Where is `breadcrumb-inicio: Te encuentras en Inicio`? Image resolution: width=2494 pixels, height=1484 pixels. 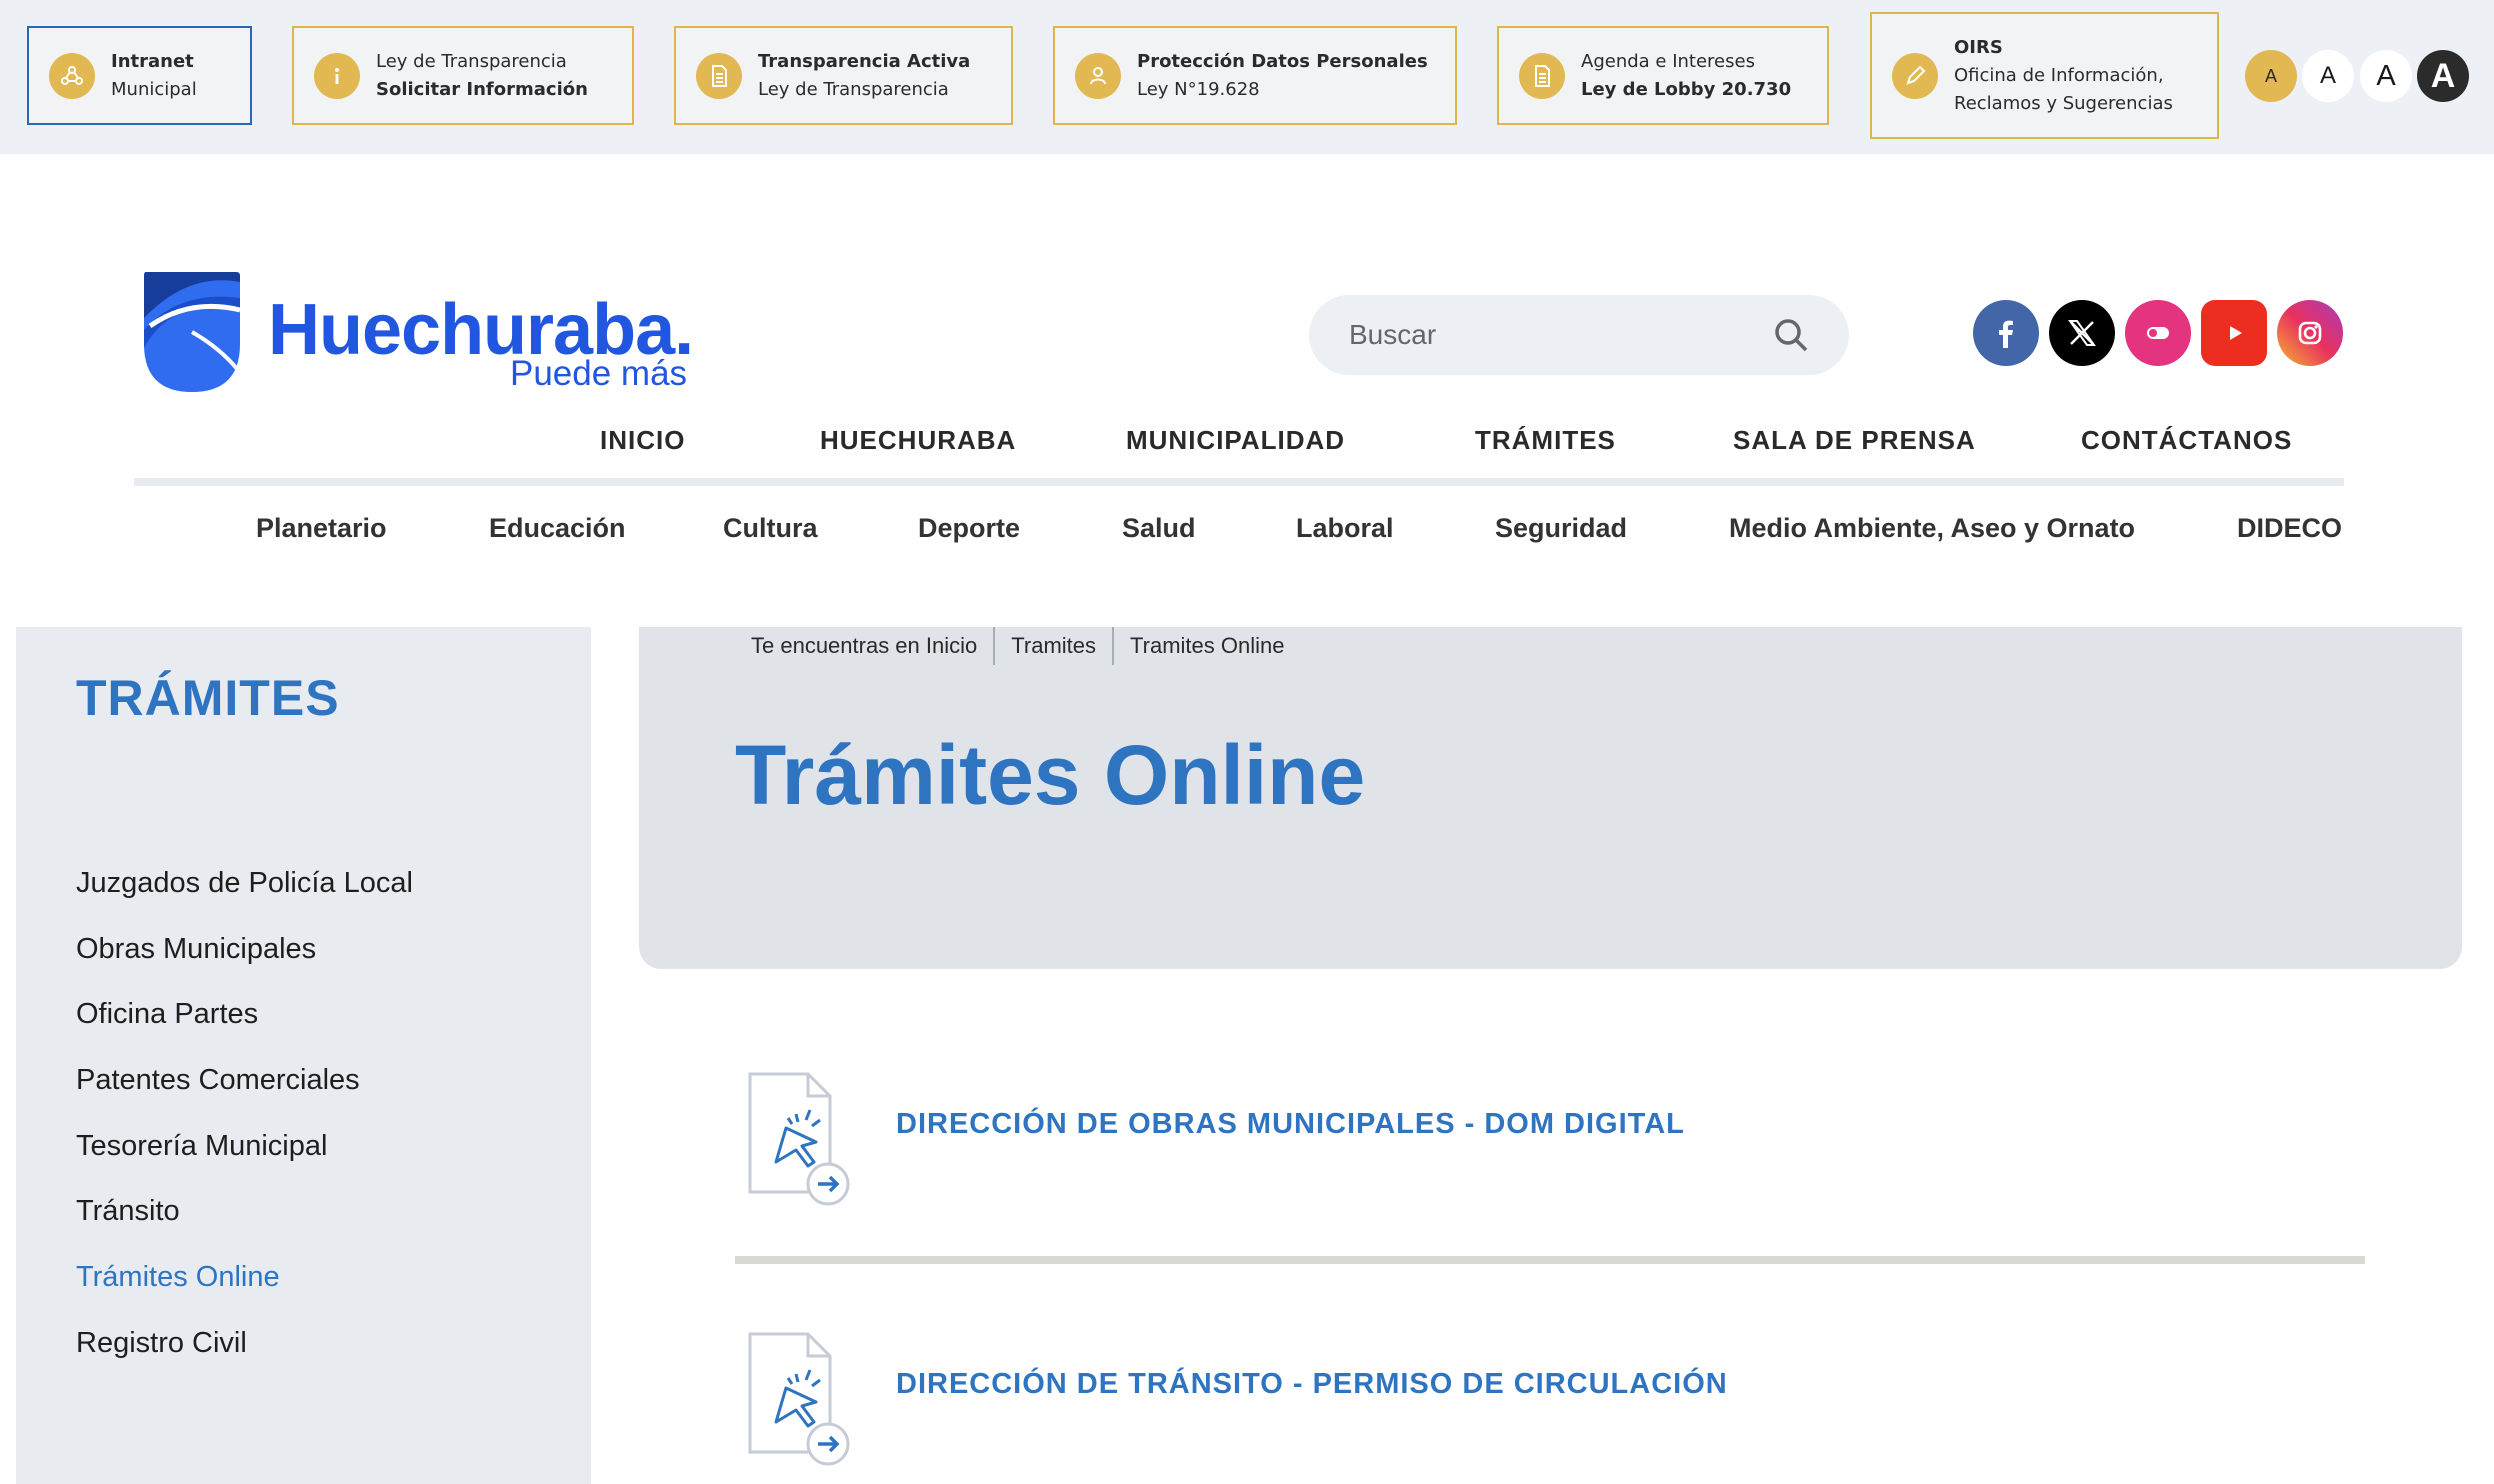 breadcrumb-inicio: Te encuentras en Inicio is located at coordinates (864, 646).